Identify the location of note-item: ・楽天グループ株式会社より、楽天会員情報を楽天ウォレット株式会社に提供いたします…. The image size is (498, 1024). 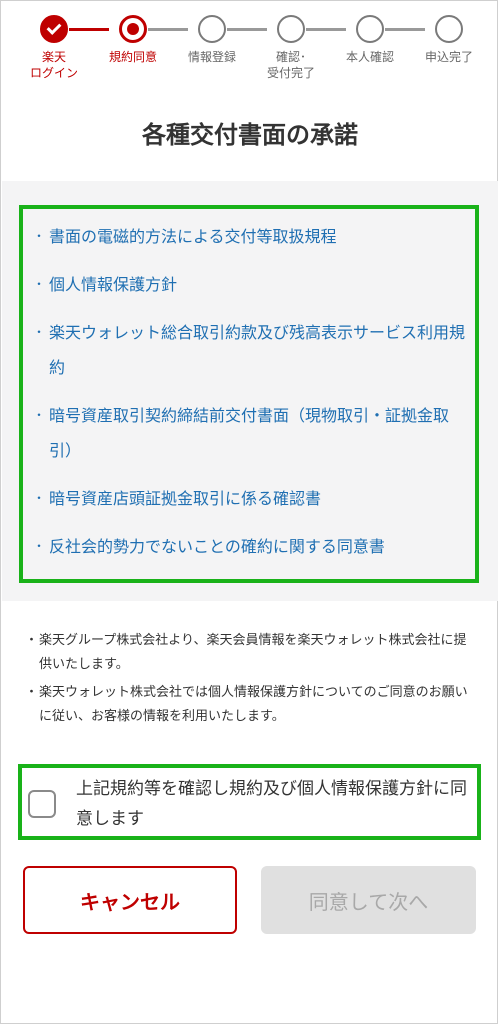
(246, 652).